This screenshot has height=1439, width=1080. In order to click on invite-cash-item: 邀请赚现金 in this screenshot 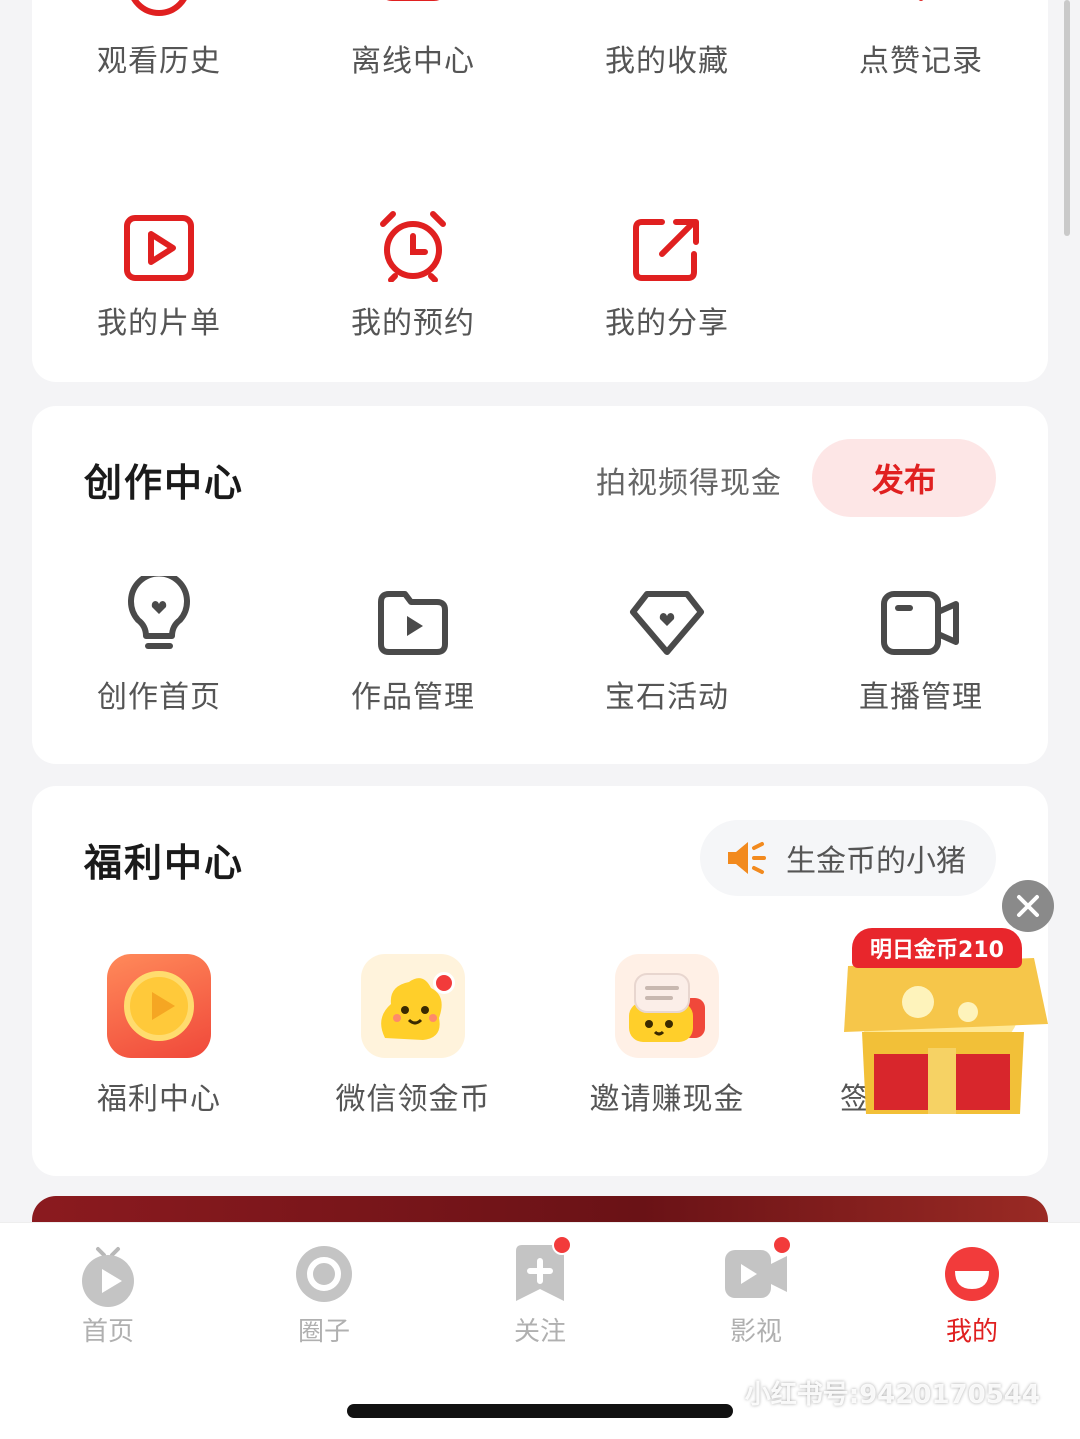, I will do `click(667, 1035)`.